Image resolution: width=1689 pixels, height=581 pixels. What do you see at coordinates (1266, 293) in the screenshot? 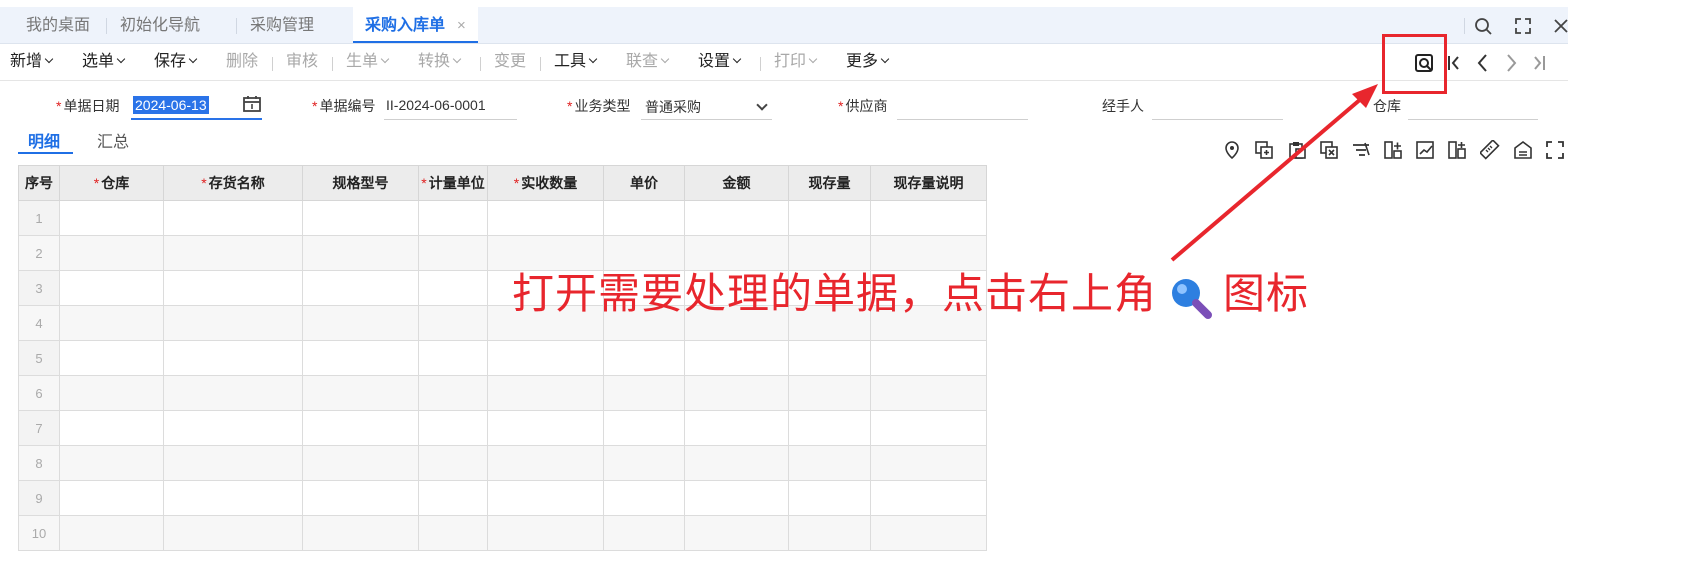
I see `annotation-text-end: 图标` at bounding box center [1266, 293].